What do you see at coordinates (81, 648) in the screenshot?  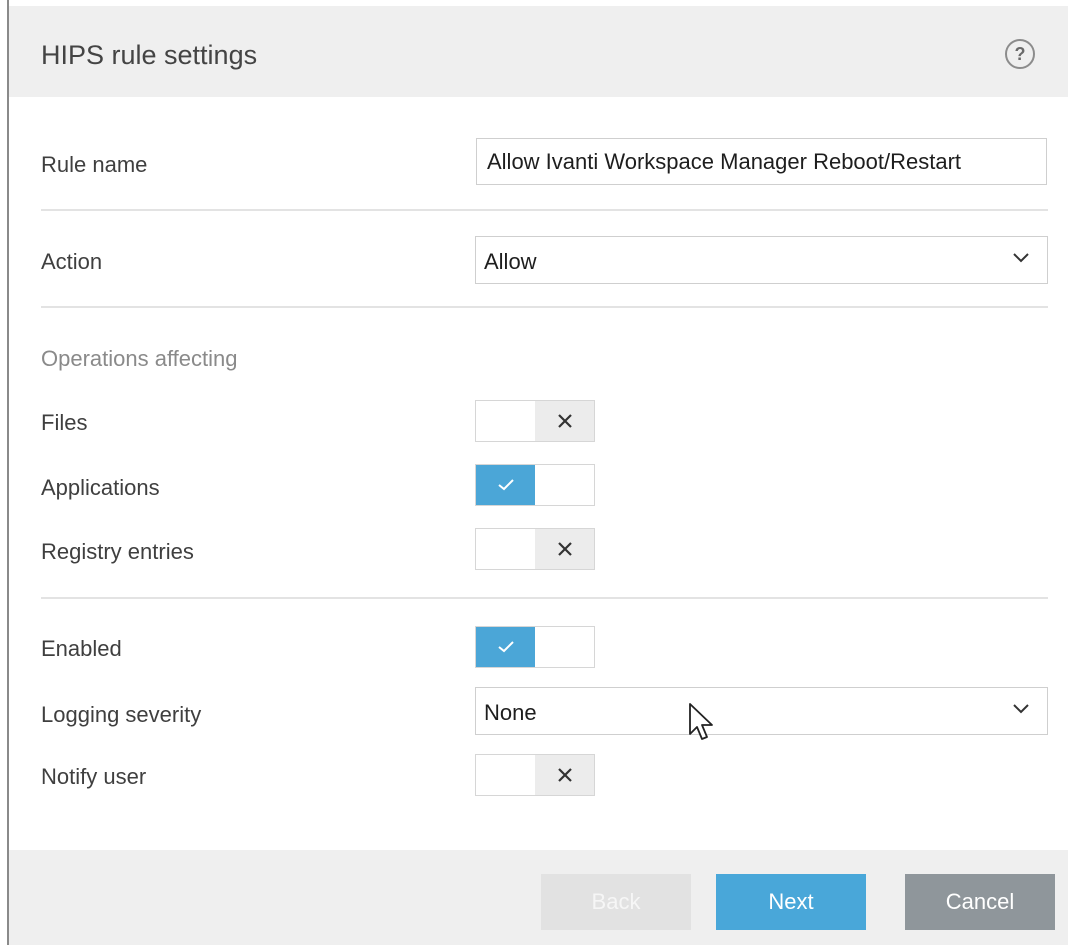 I see `enabled-label: Enabled` at bounding box center [81, 648].